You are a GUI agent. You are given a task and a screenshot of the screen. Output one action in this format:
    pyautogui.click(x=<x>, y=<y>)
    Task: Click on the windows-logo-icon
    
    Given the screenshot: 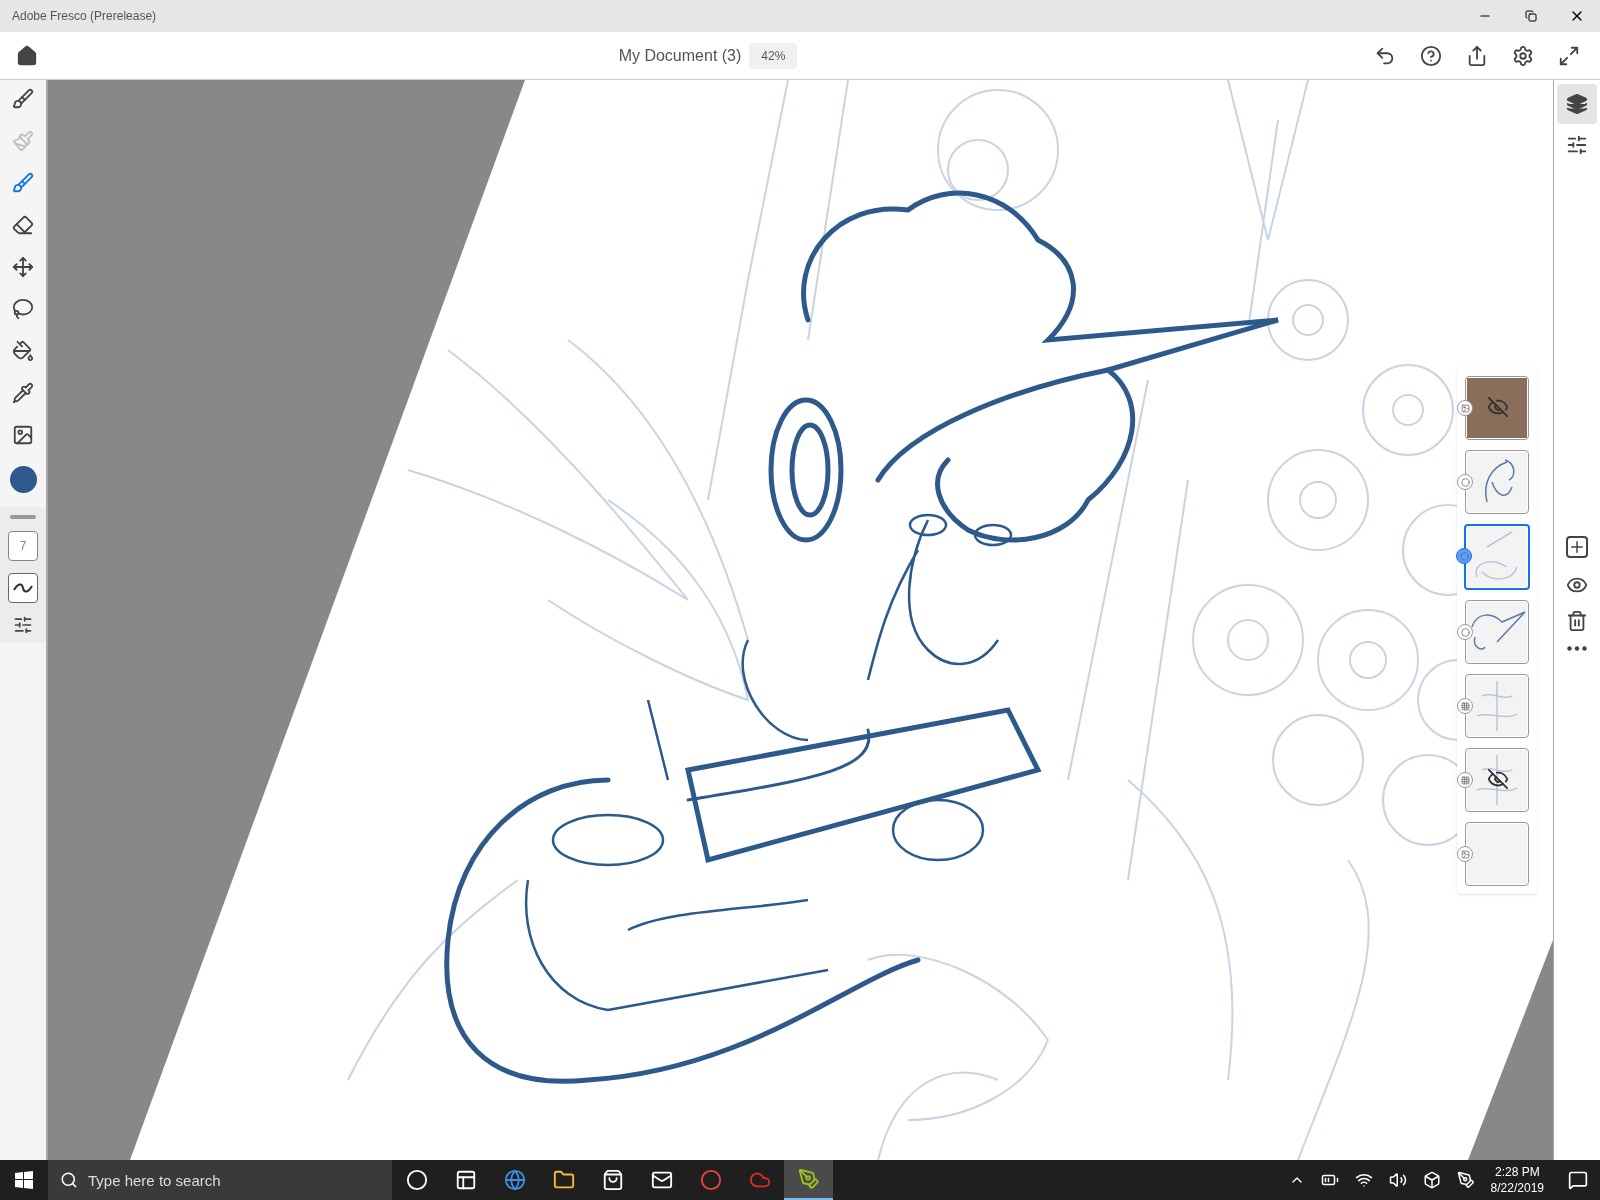 What is the action you would take?
    pyautogui.click(x=24, y=1180)
    